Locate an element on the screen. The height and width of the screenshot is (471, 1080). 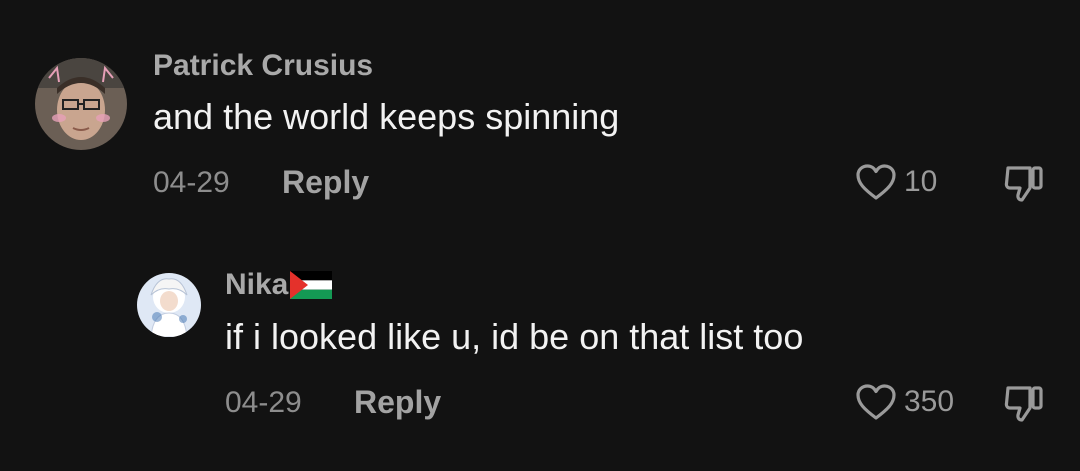
username: Nika is located at coordinates (279, 285).